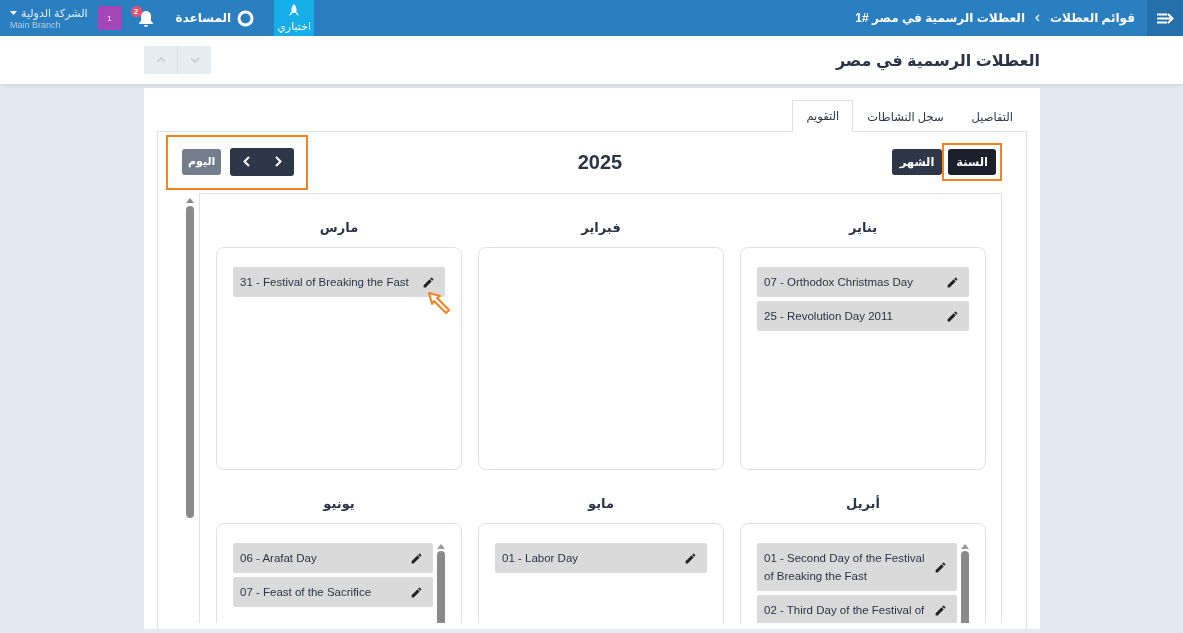 This screenshot has height=633, width=1183. I want to click on holiday-item: 31 - Festival of Breaking the Fast, so click(339, 282).